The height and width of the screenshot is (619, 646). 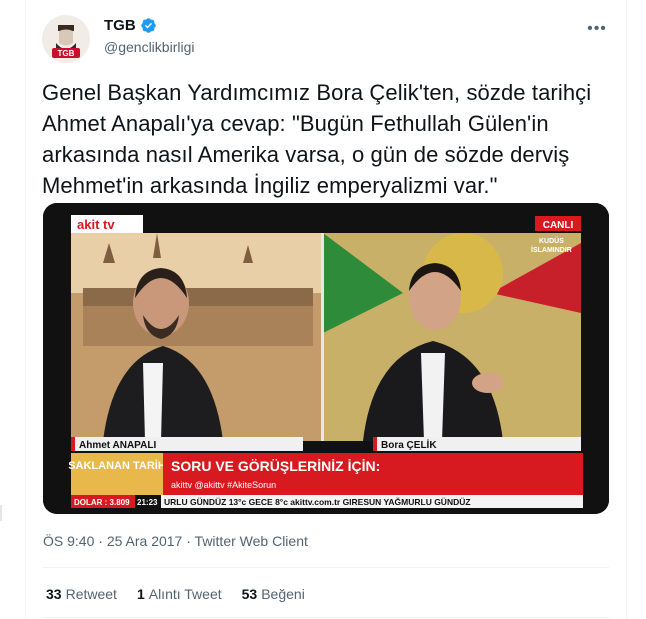 What do you see at coordinates (147, 502) in the screenshot?
I see `clock: 21:23` at bounding box center [147, 502].